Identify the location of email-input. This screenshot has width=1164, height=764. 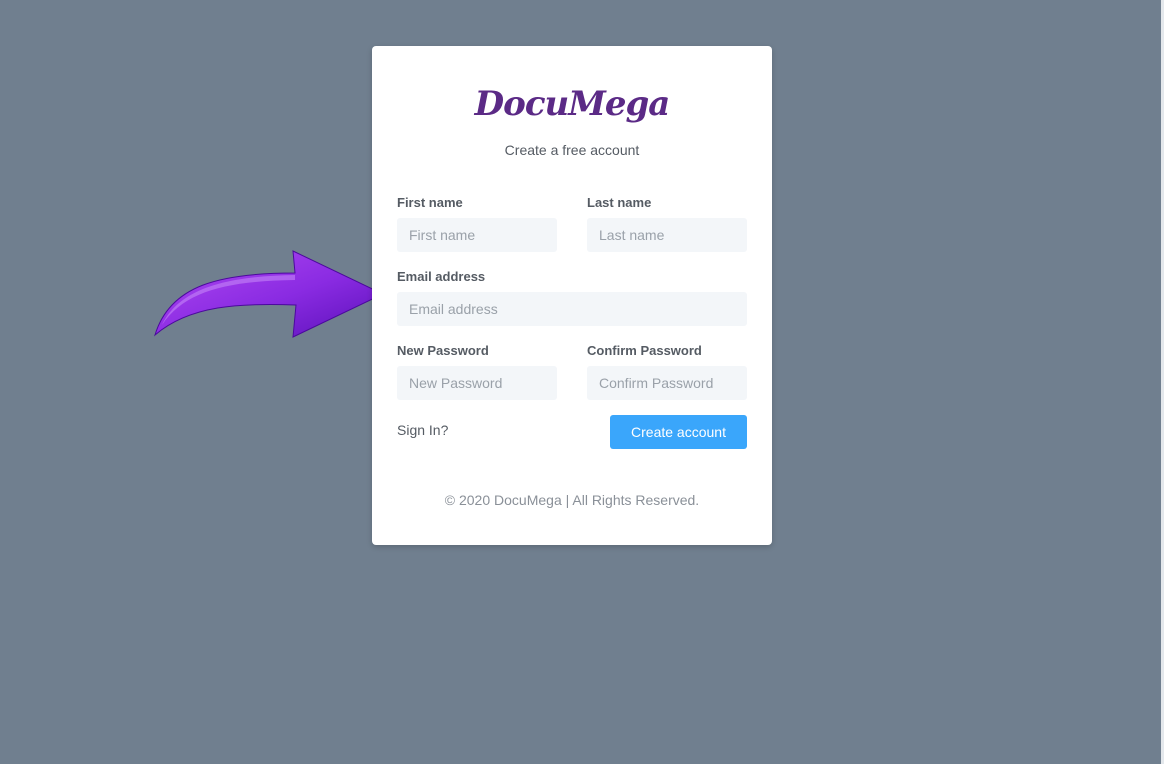
(572, 309).